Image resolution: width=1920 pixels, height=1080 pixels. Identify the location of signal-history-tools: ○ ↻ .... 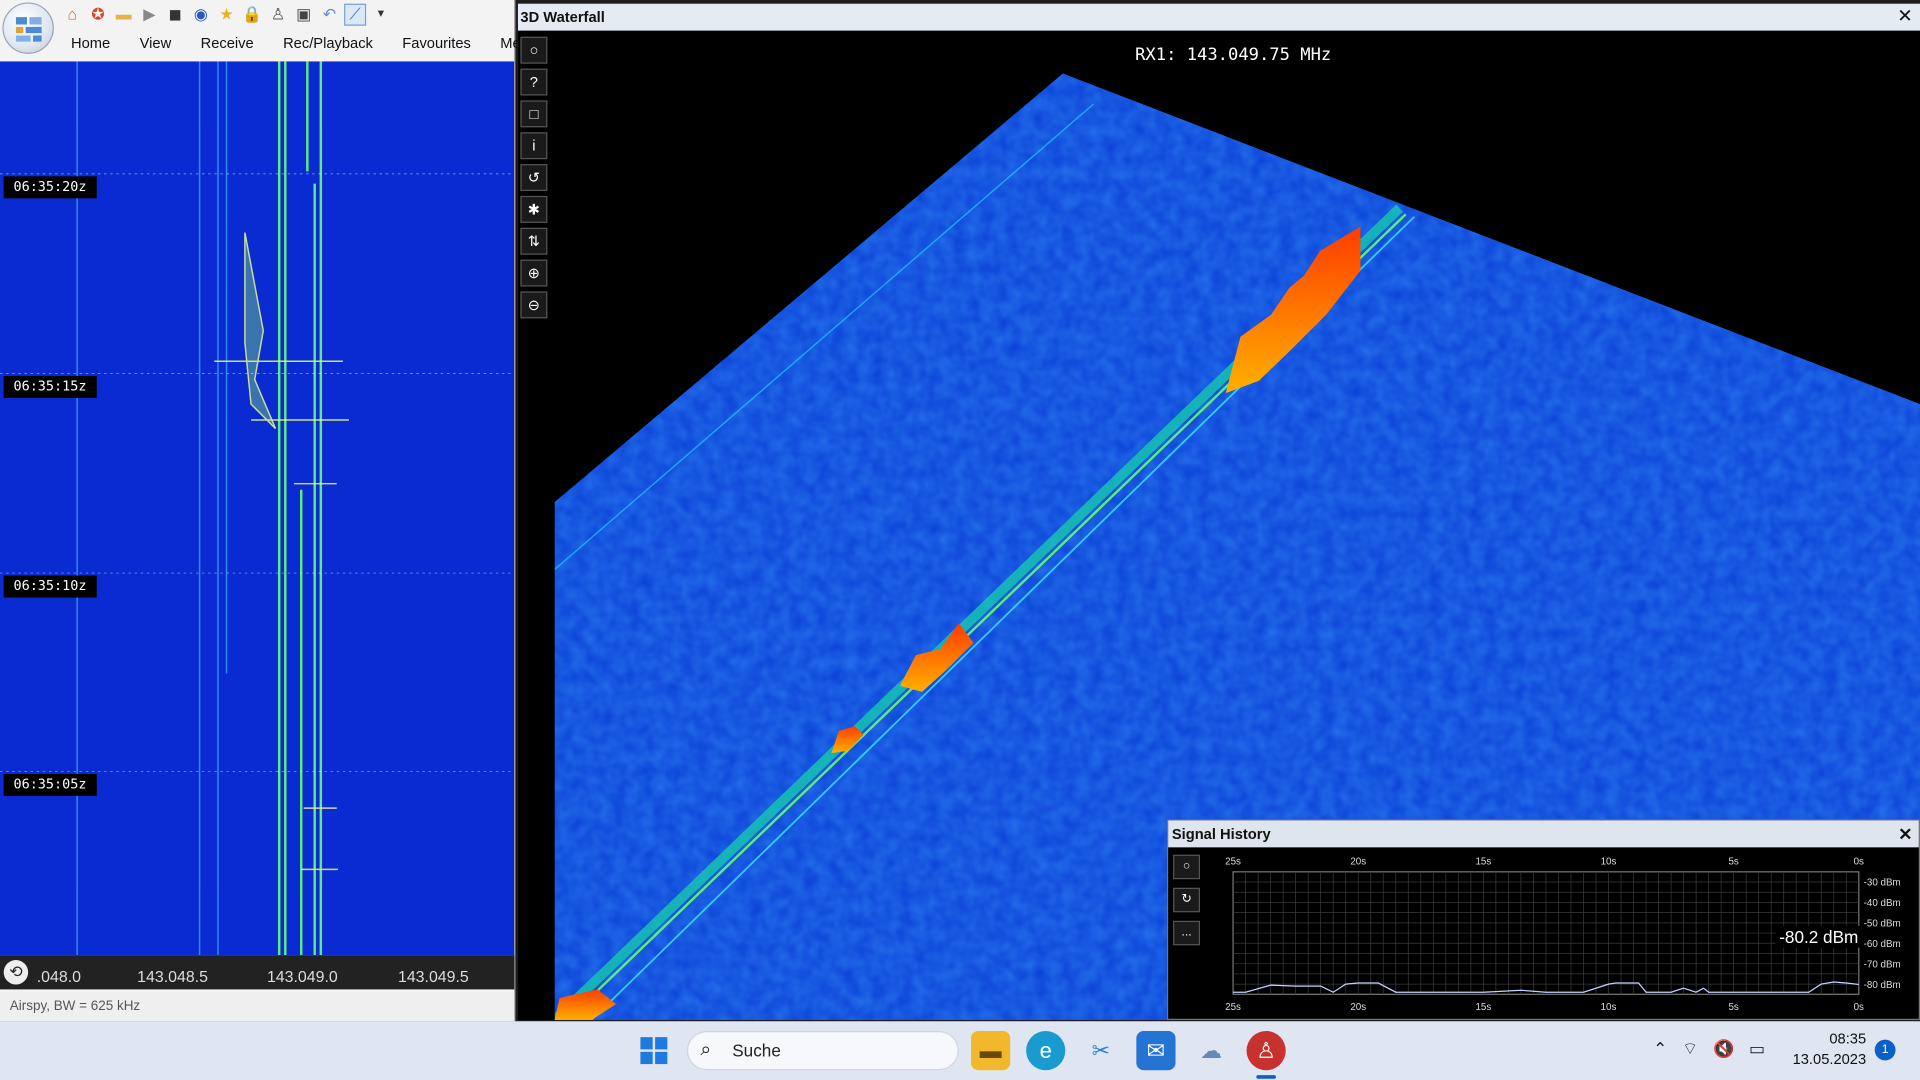
(1187, 904).